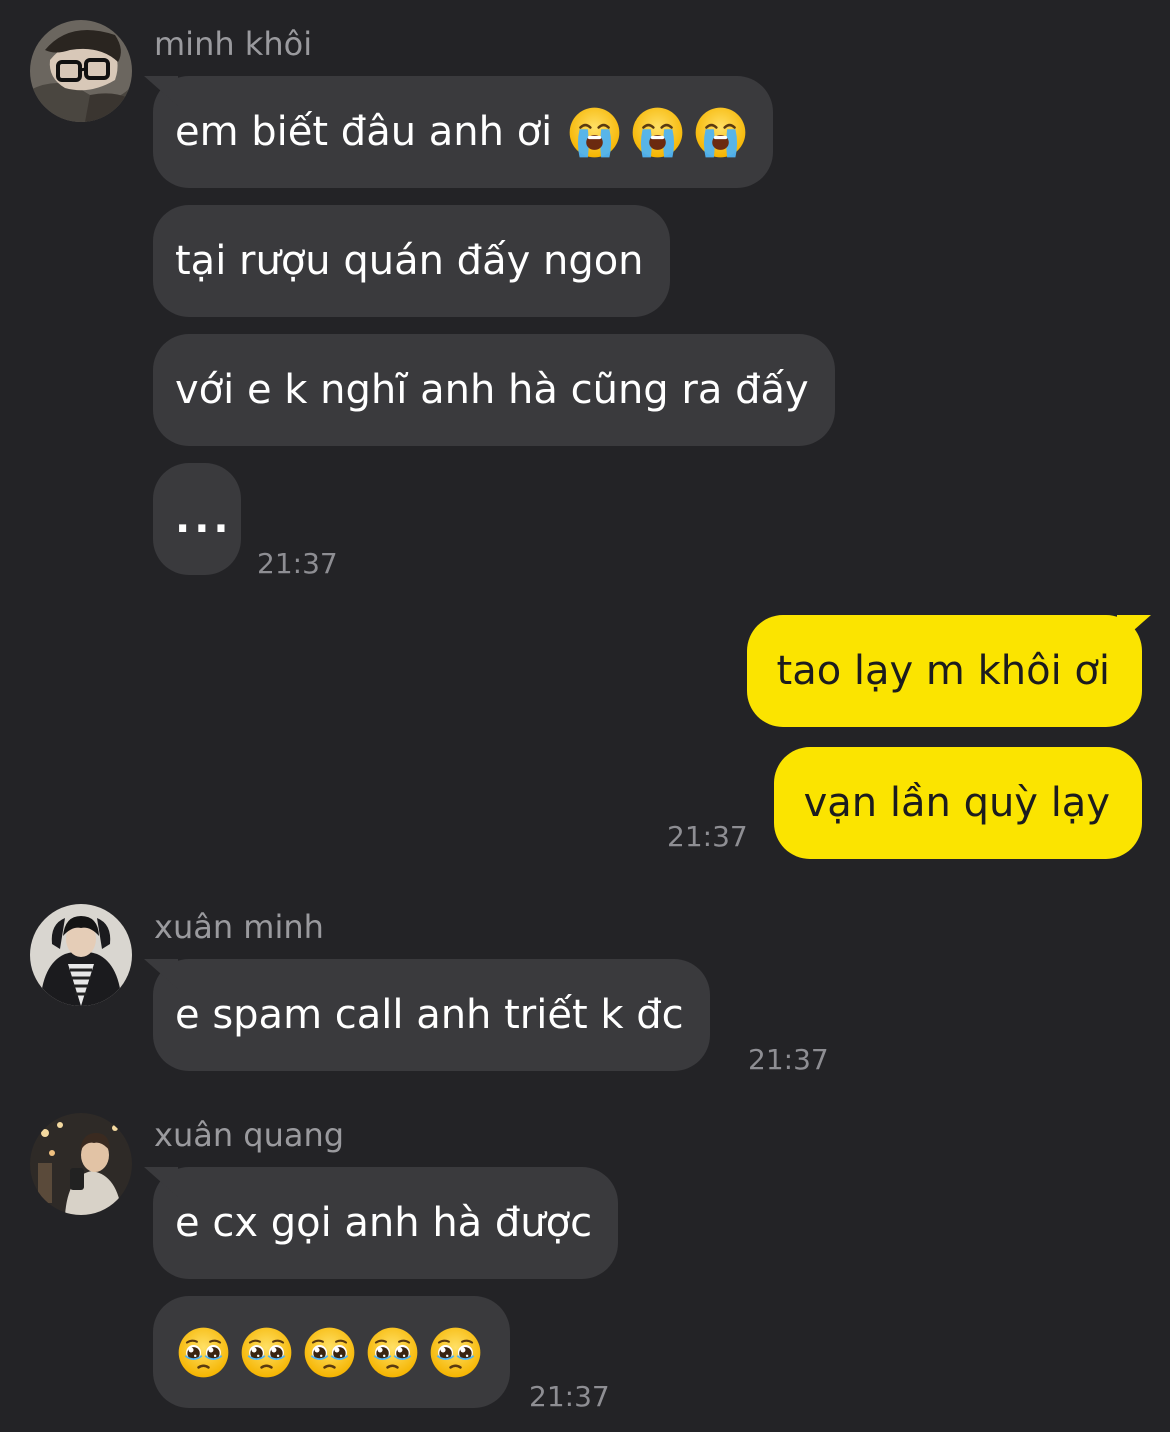  I want to click on message-bubble: với e k nghĩ anh hà cũng ra đấy, so click(494, 390).